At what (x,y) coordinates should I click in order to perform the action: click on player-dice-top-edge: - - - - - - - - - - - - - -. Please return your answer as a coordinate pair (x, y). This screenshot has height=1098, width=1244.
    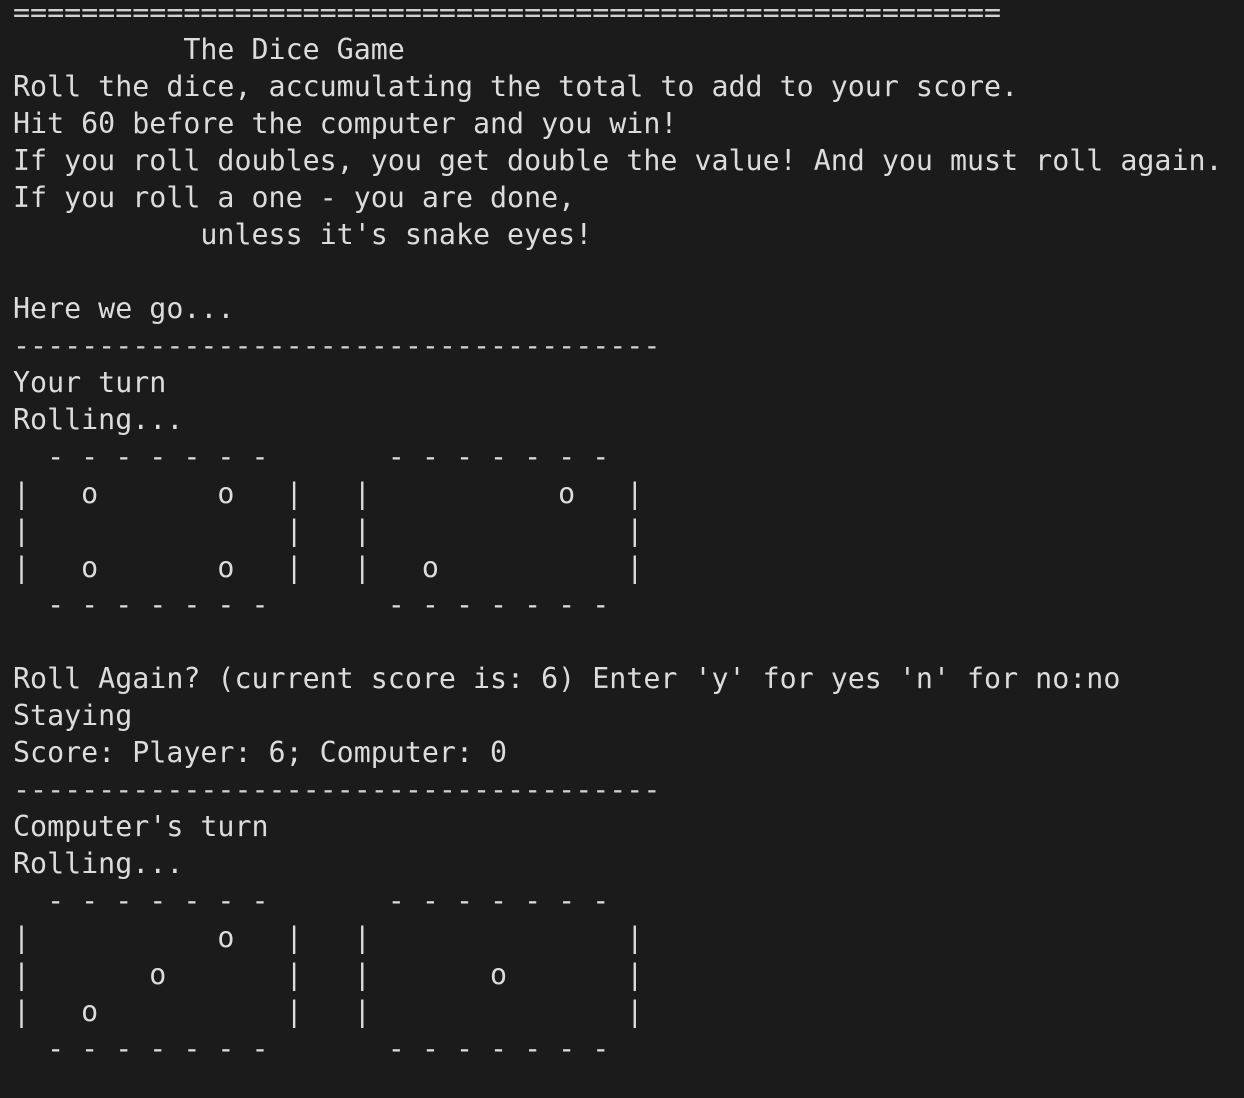
    Looking at the image, I should click on (311, 456).